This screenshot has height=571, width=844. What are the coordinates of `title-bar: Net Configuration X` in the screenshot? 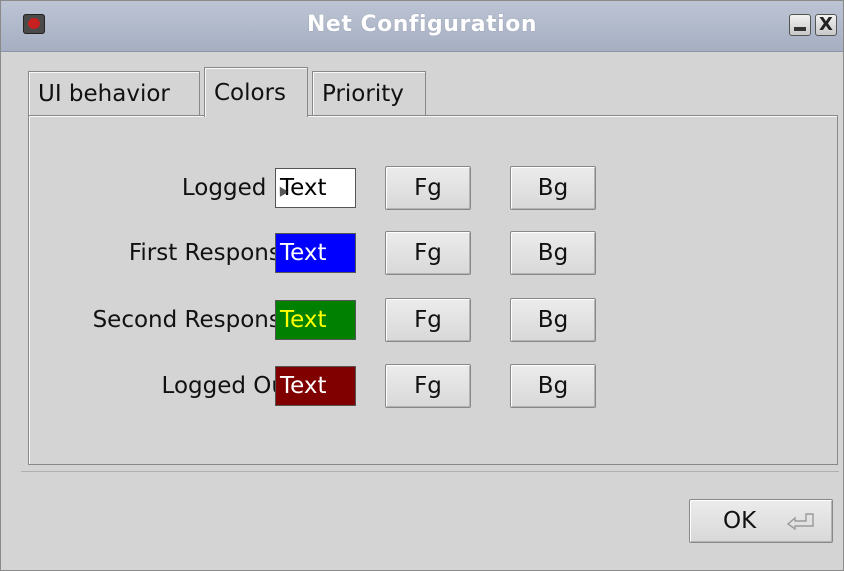 It's located at (422, 26).